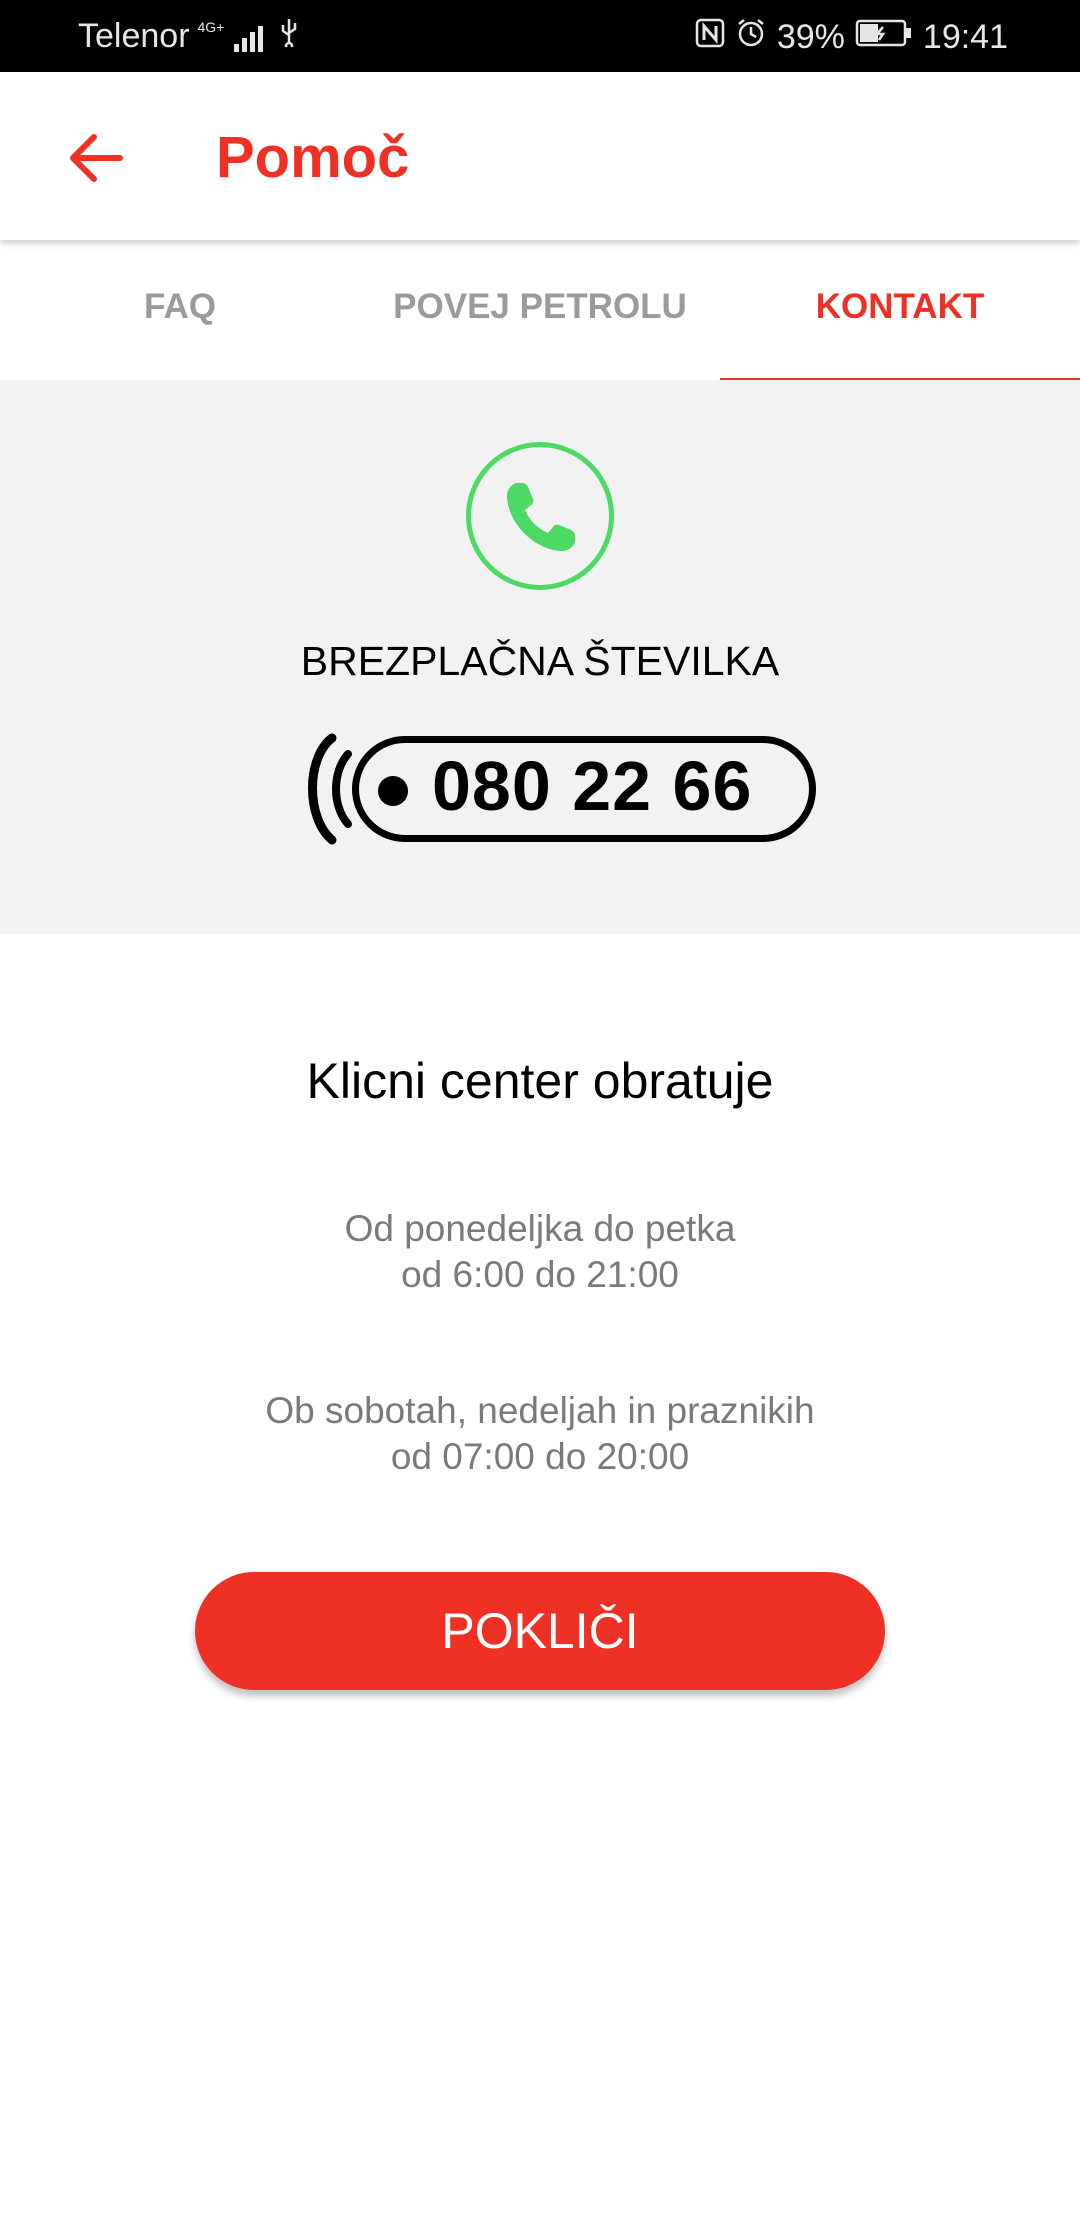 This screenshot has width=1080, height=2224. Describe the element at coordinates (540, 516) in the screenshot. I see `phone-icon` at that location.